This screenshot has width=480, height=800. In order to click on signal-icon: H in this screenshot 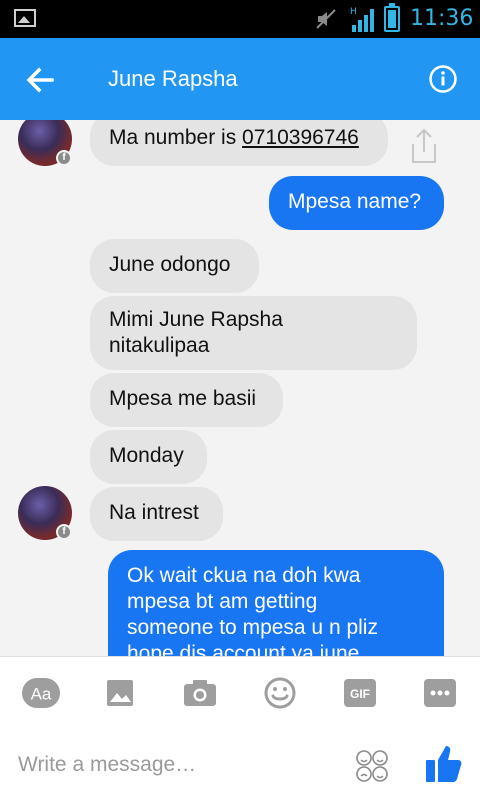, I will do `click(362, 19)`.